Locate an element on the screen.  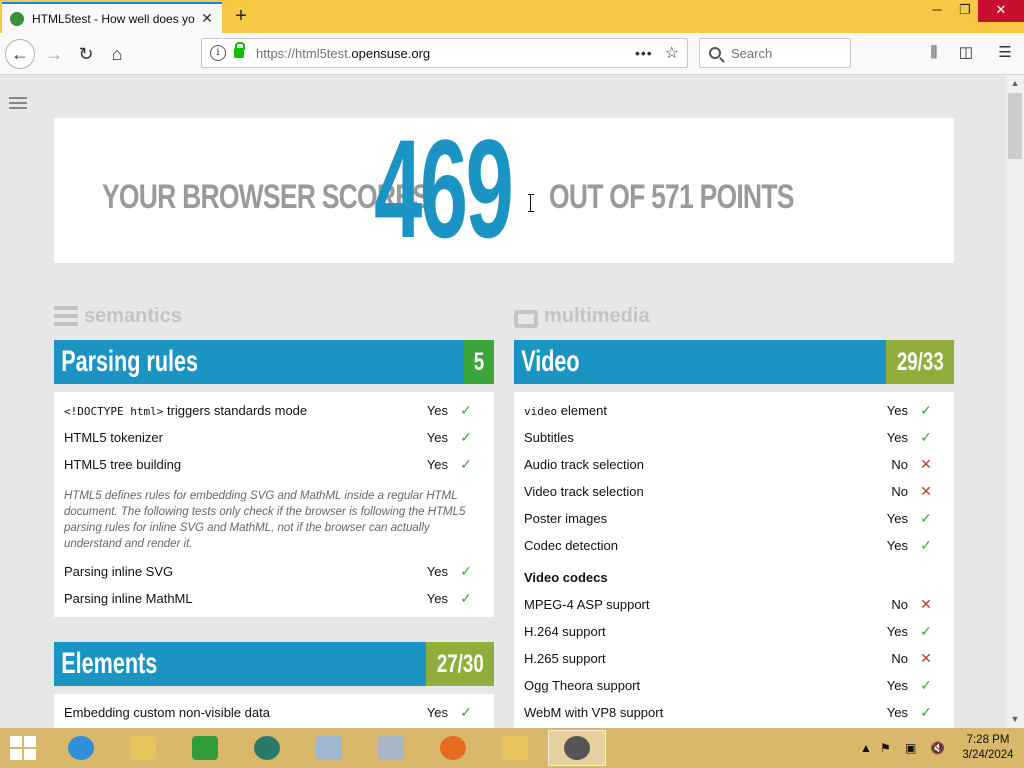
section-multimedia-label: multimedia is located at coordinates (597, 316).